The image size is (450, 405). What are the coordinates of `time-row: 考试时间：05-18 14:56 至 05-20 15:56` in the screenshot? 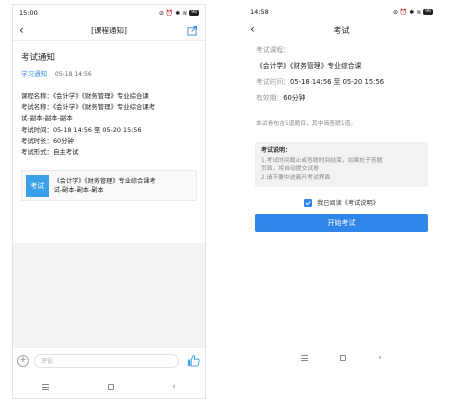 It's located at (341, 82).